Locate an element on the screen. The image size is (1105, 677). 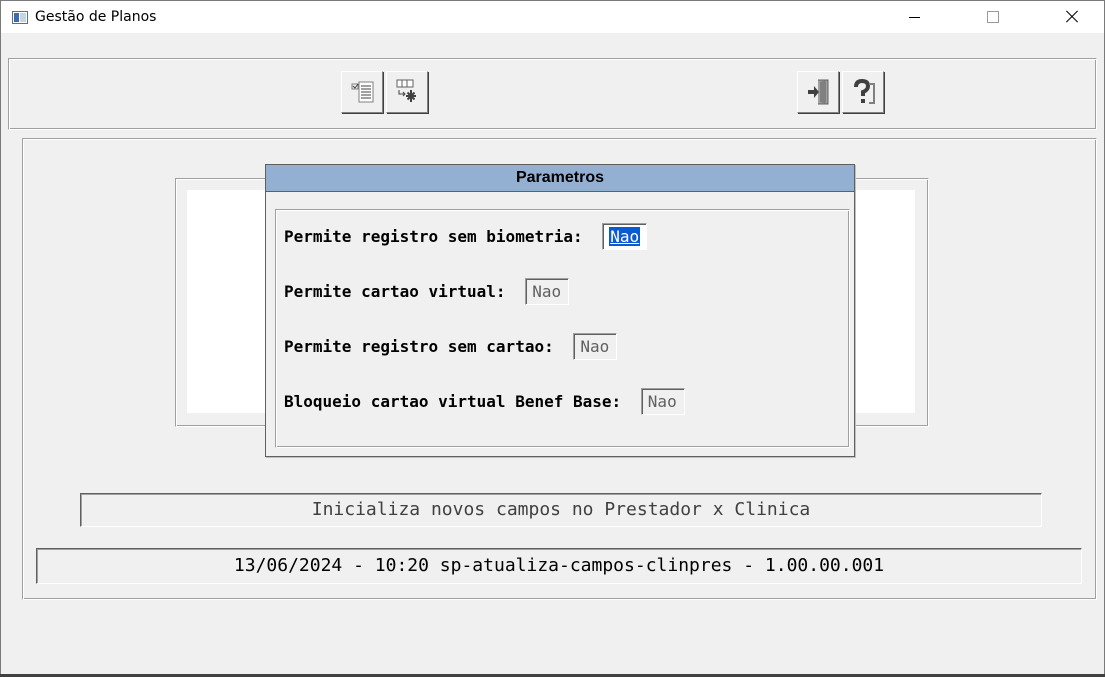
param-row-sem-cartao: Permite registro sem cartao: Nao is located at coordinates (451, 347).